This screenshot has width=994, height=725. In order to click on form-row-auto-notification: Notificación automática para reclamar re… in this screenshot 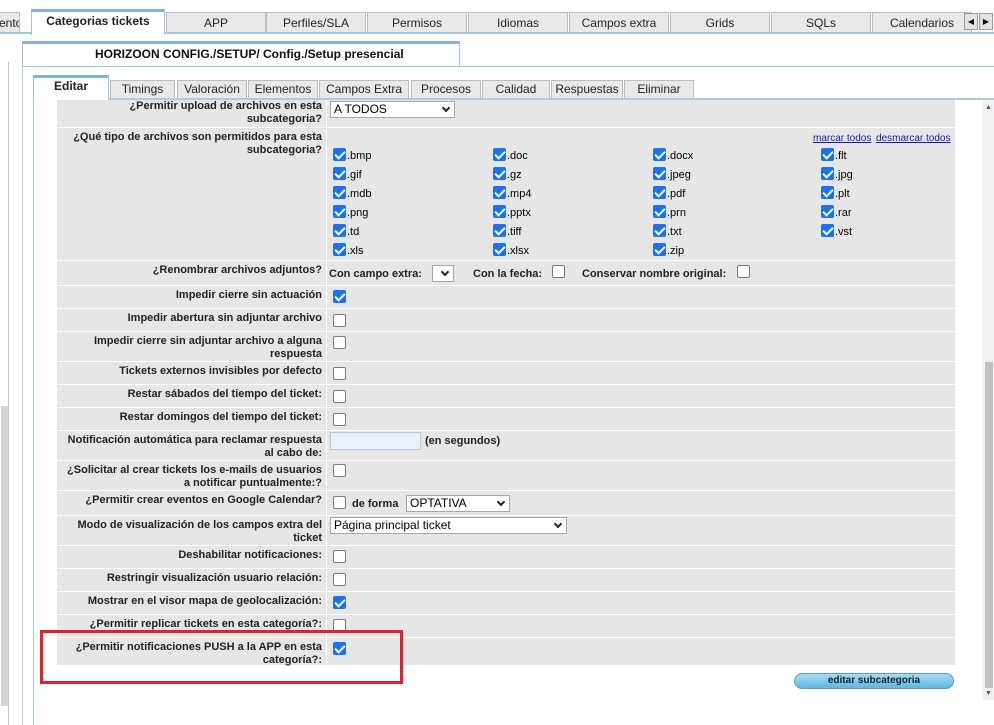, I will do `click(506, 445)`.